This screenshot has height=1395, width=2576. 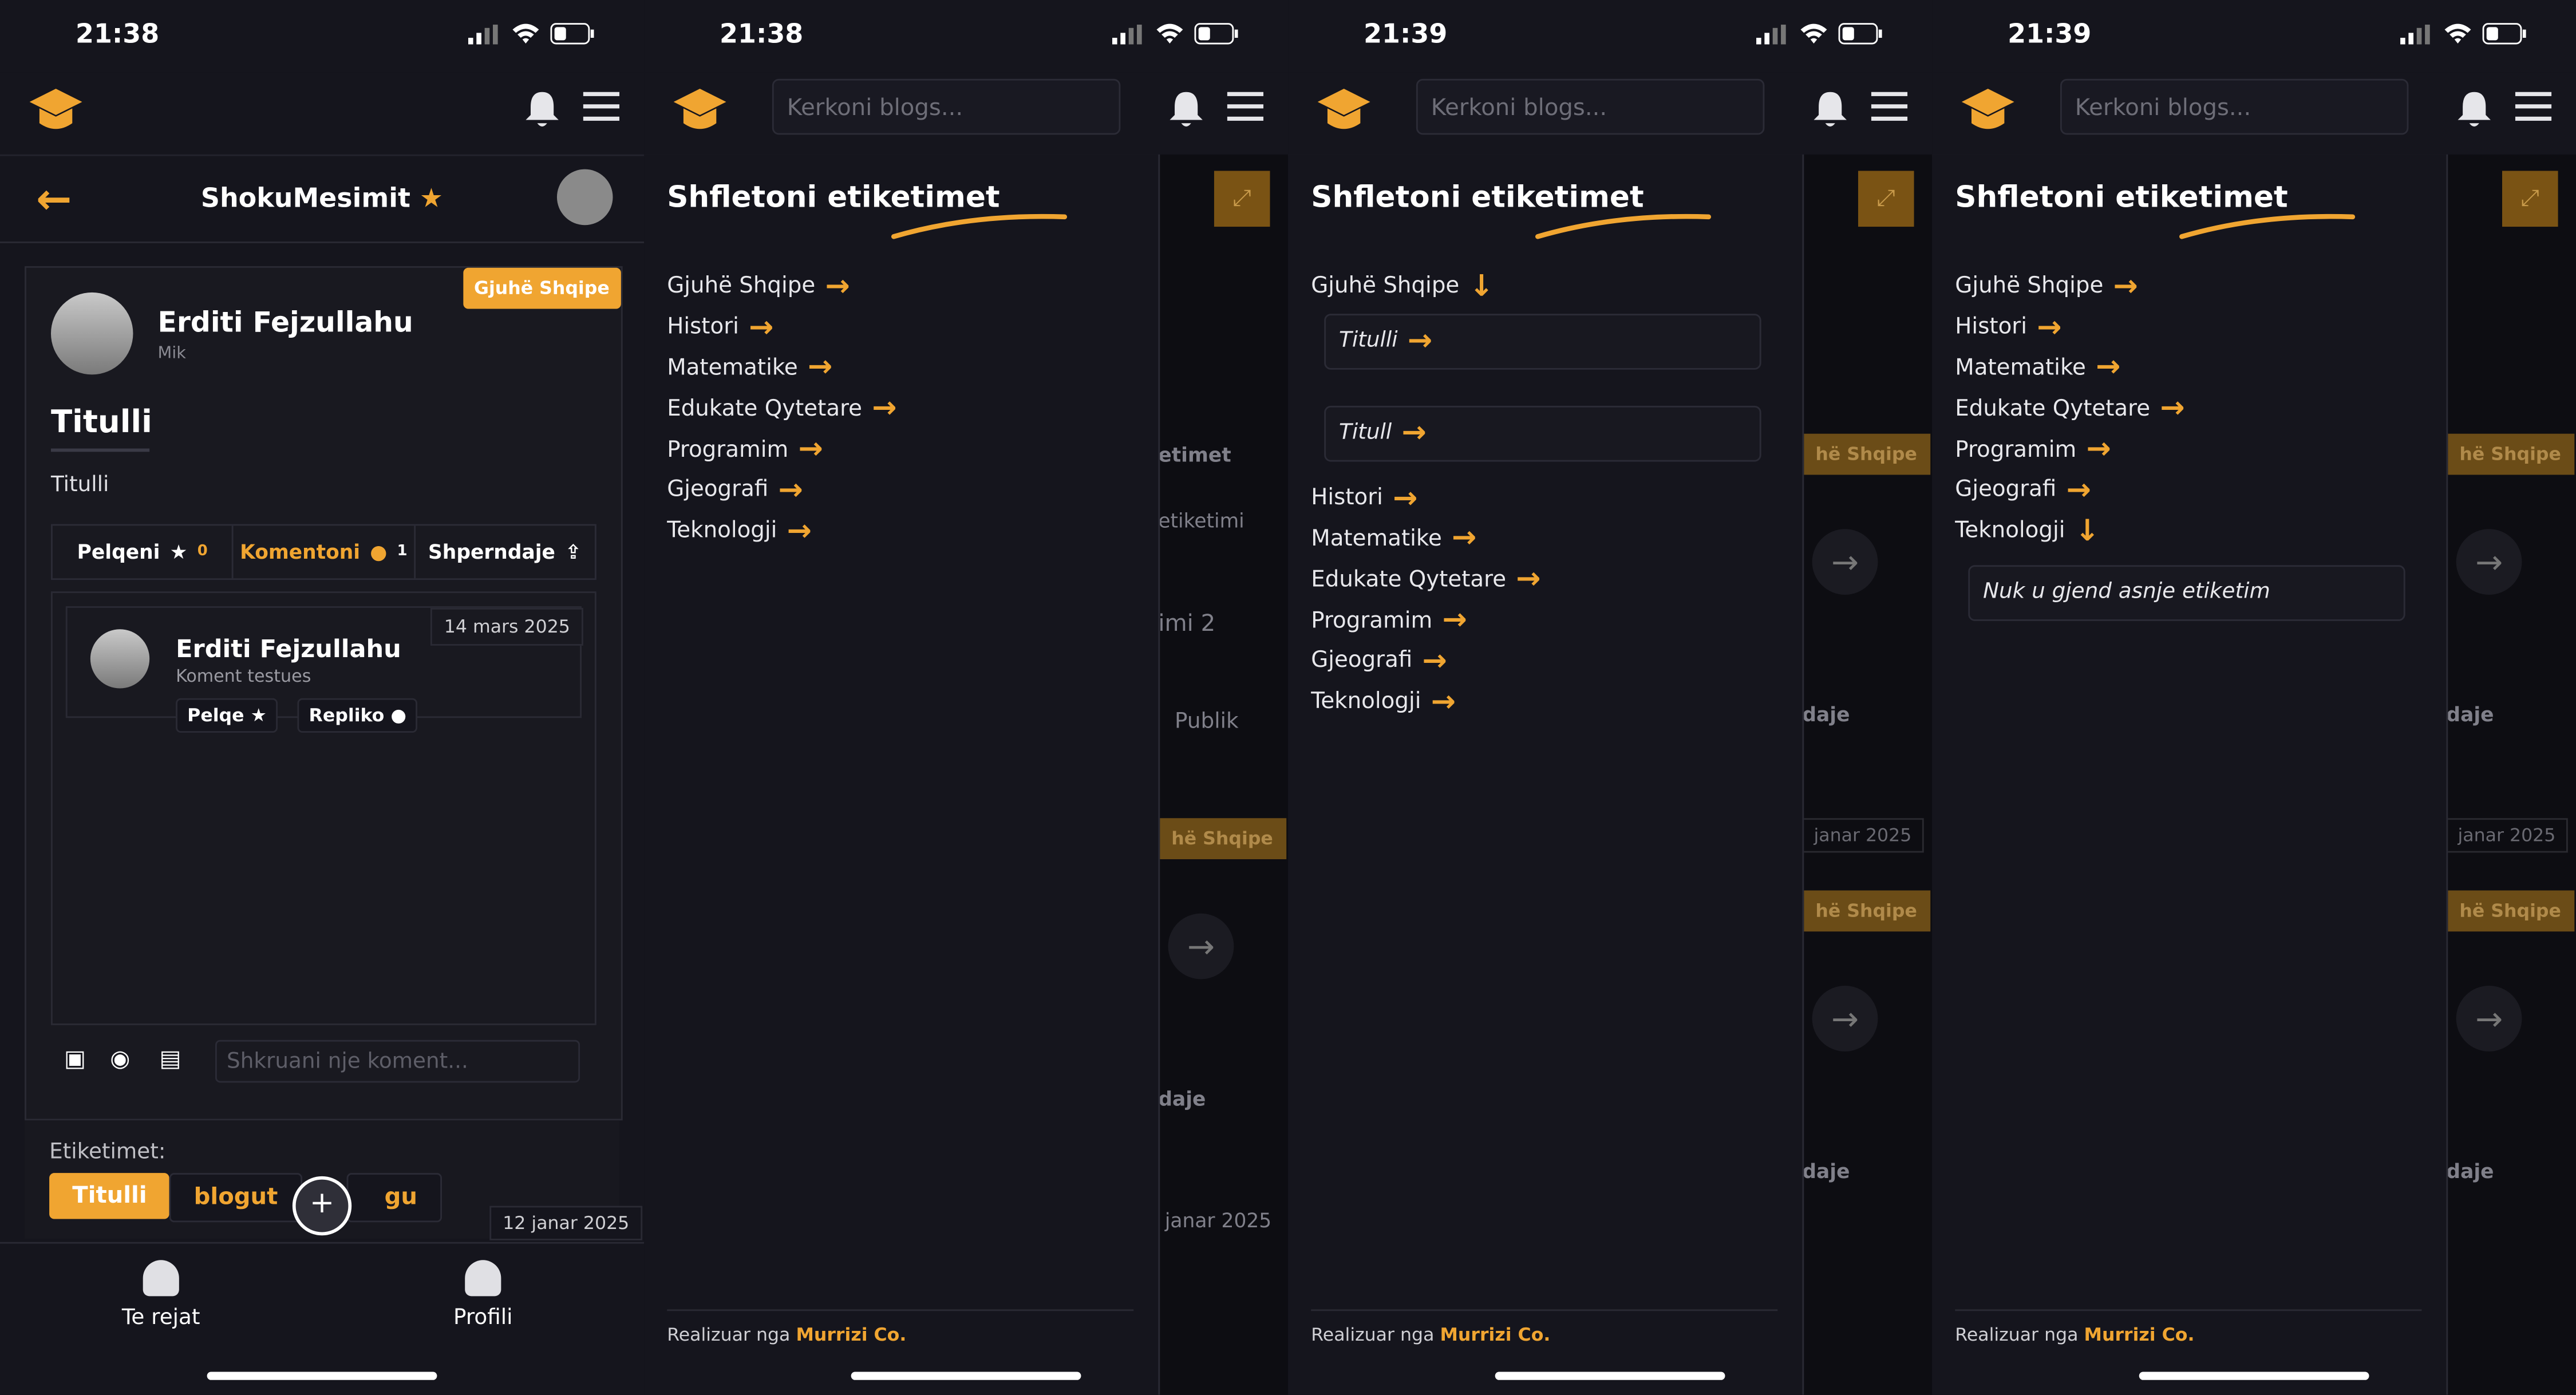 What do you see at coordinates (2180, 531) in the screenshot?
I see `category-item: Teknologji ↓` at bounding box center [2180, 531].